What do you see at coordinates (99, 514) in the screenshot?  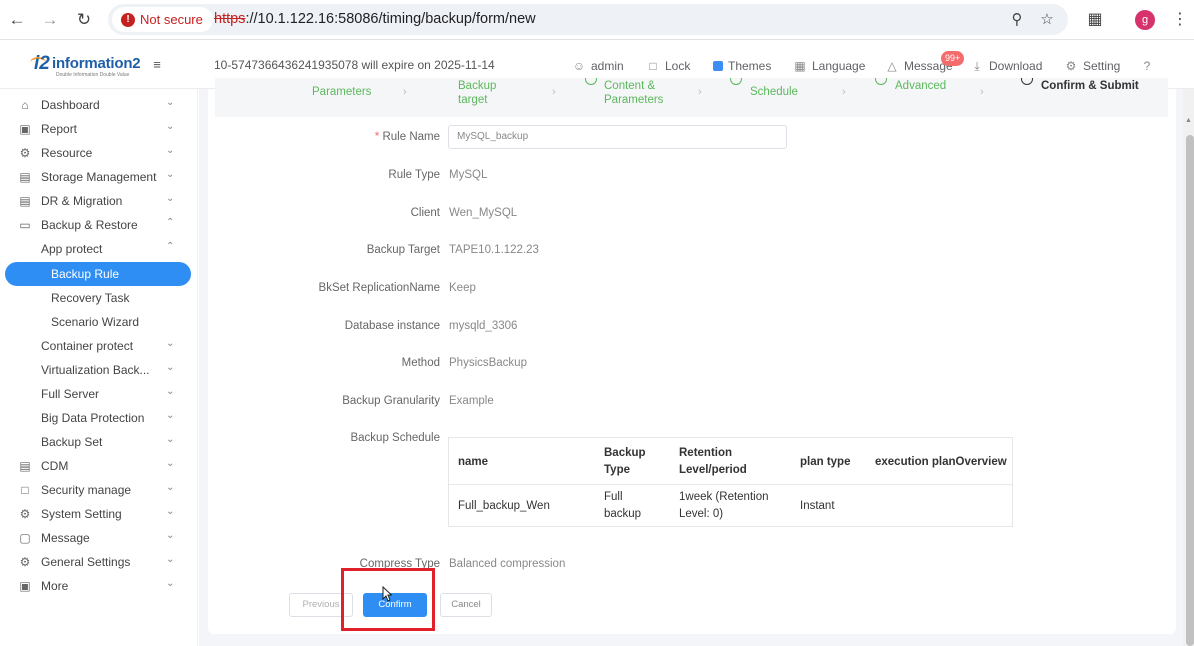 I see `sidebar-item-system-setting: ⚙ System Setting ⌄` at bounding box center [99, 514].